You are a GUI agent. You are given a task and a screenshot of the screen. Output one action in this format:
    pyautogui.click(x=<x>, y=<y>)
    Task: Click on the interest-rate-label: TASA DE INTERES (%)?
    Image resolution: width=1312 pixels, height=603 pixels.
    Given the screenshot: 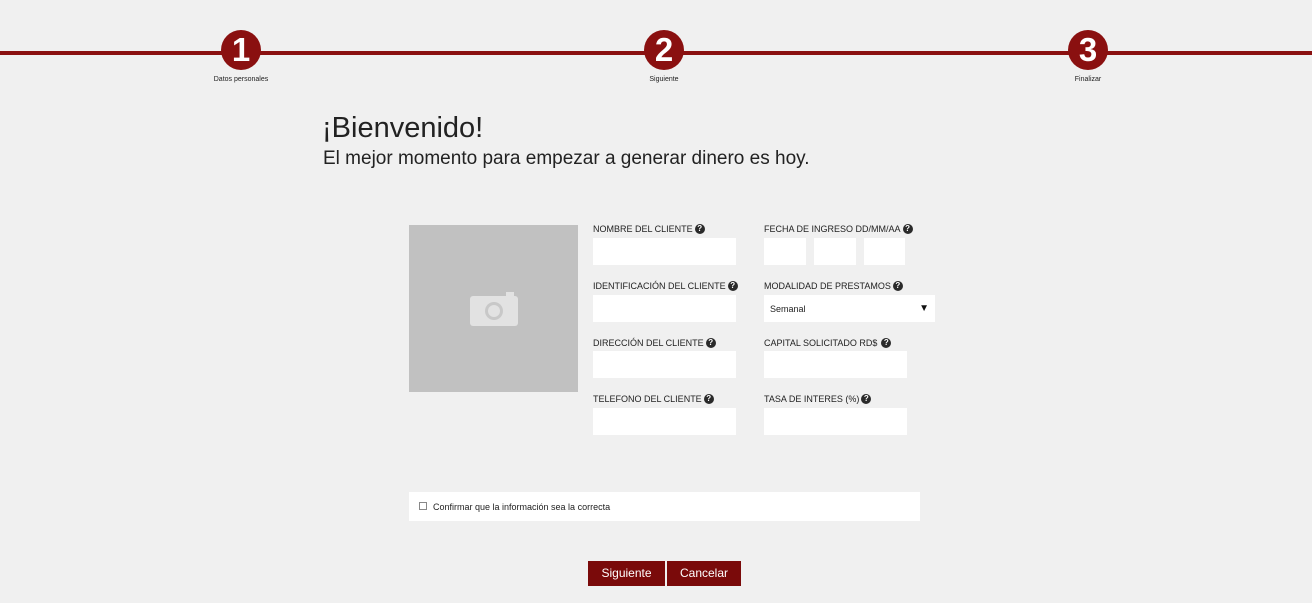 What is the action you would take?
    pyautogui.click(x=818, y=399)
    